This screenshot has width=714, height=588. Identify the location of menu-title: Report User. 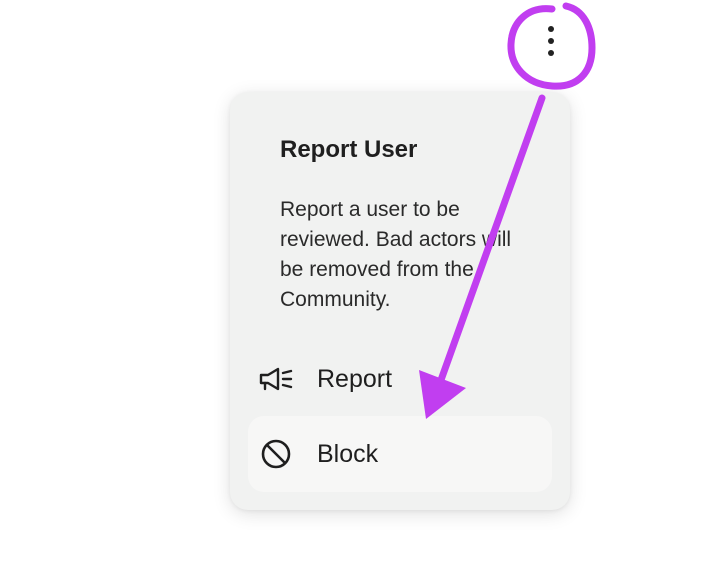
(349, 149).